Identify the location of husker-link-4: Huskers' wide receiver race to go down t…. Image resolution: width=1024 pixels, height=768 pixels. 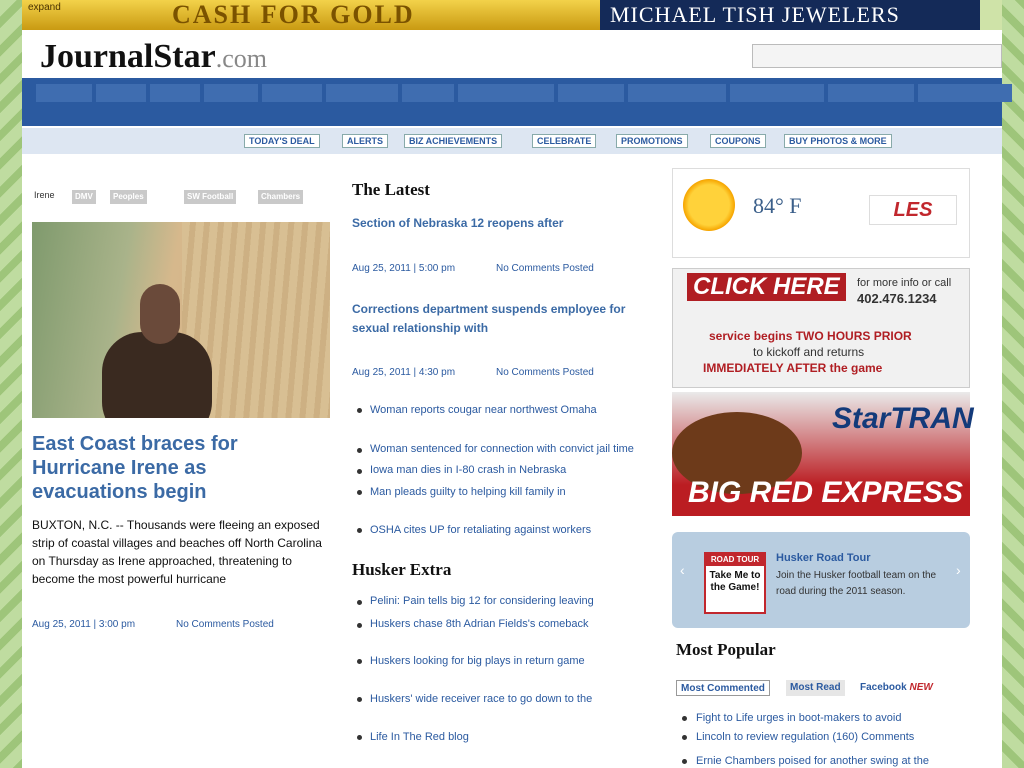
(481, 699).